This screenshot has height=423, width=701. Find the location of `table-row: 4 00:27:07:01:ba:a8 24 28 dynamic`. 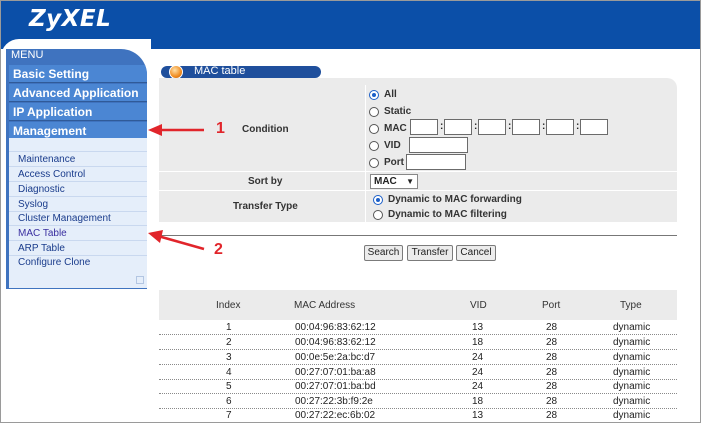

table-row: 4 00:27:07:01:ba:a8 24 28 dynamic is located at coordinates (418, 373).